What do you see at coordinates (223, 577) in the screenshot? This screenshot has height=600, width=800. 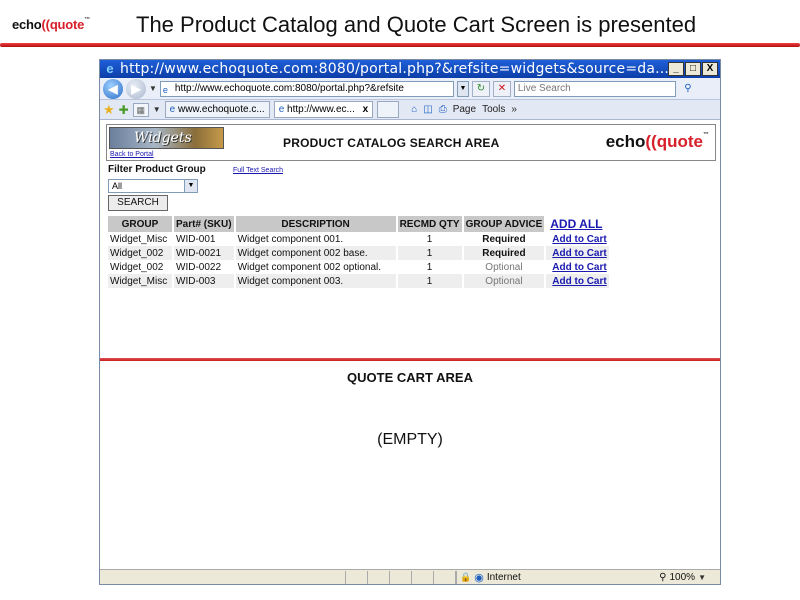 I see `status-text-cell` at bounding box center [223, 577].